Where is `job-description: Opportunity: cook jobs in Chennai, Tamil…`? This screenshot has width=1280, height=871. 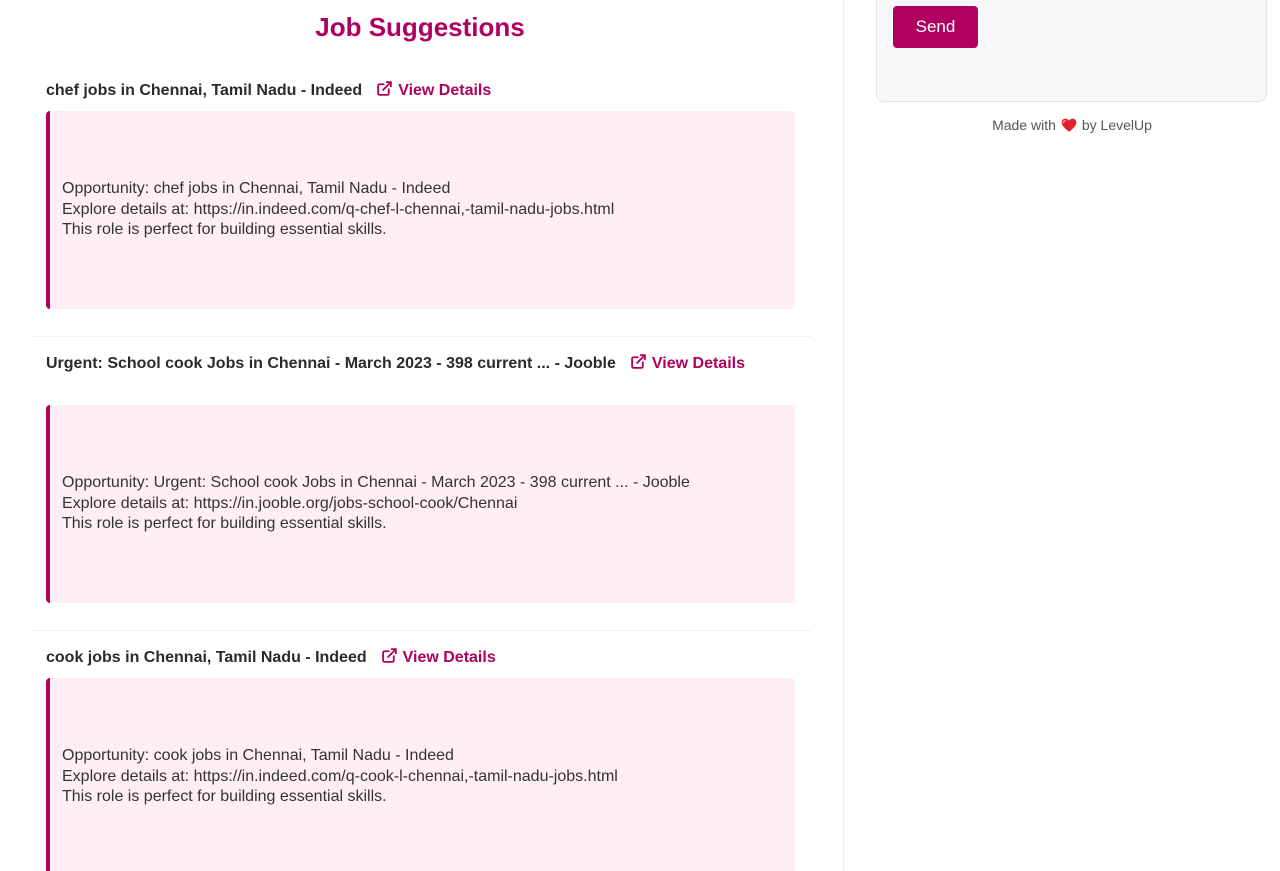
job-description: Opportunity: cook jobs in Chennai, Tamil… is located at coordinates (423, 777).